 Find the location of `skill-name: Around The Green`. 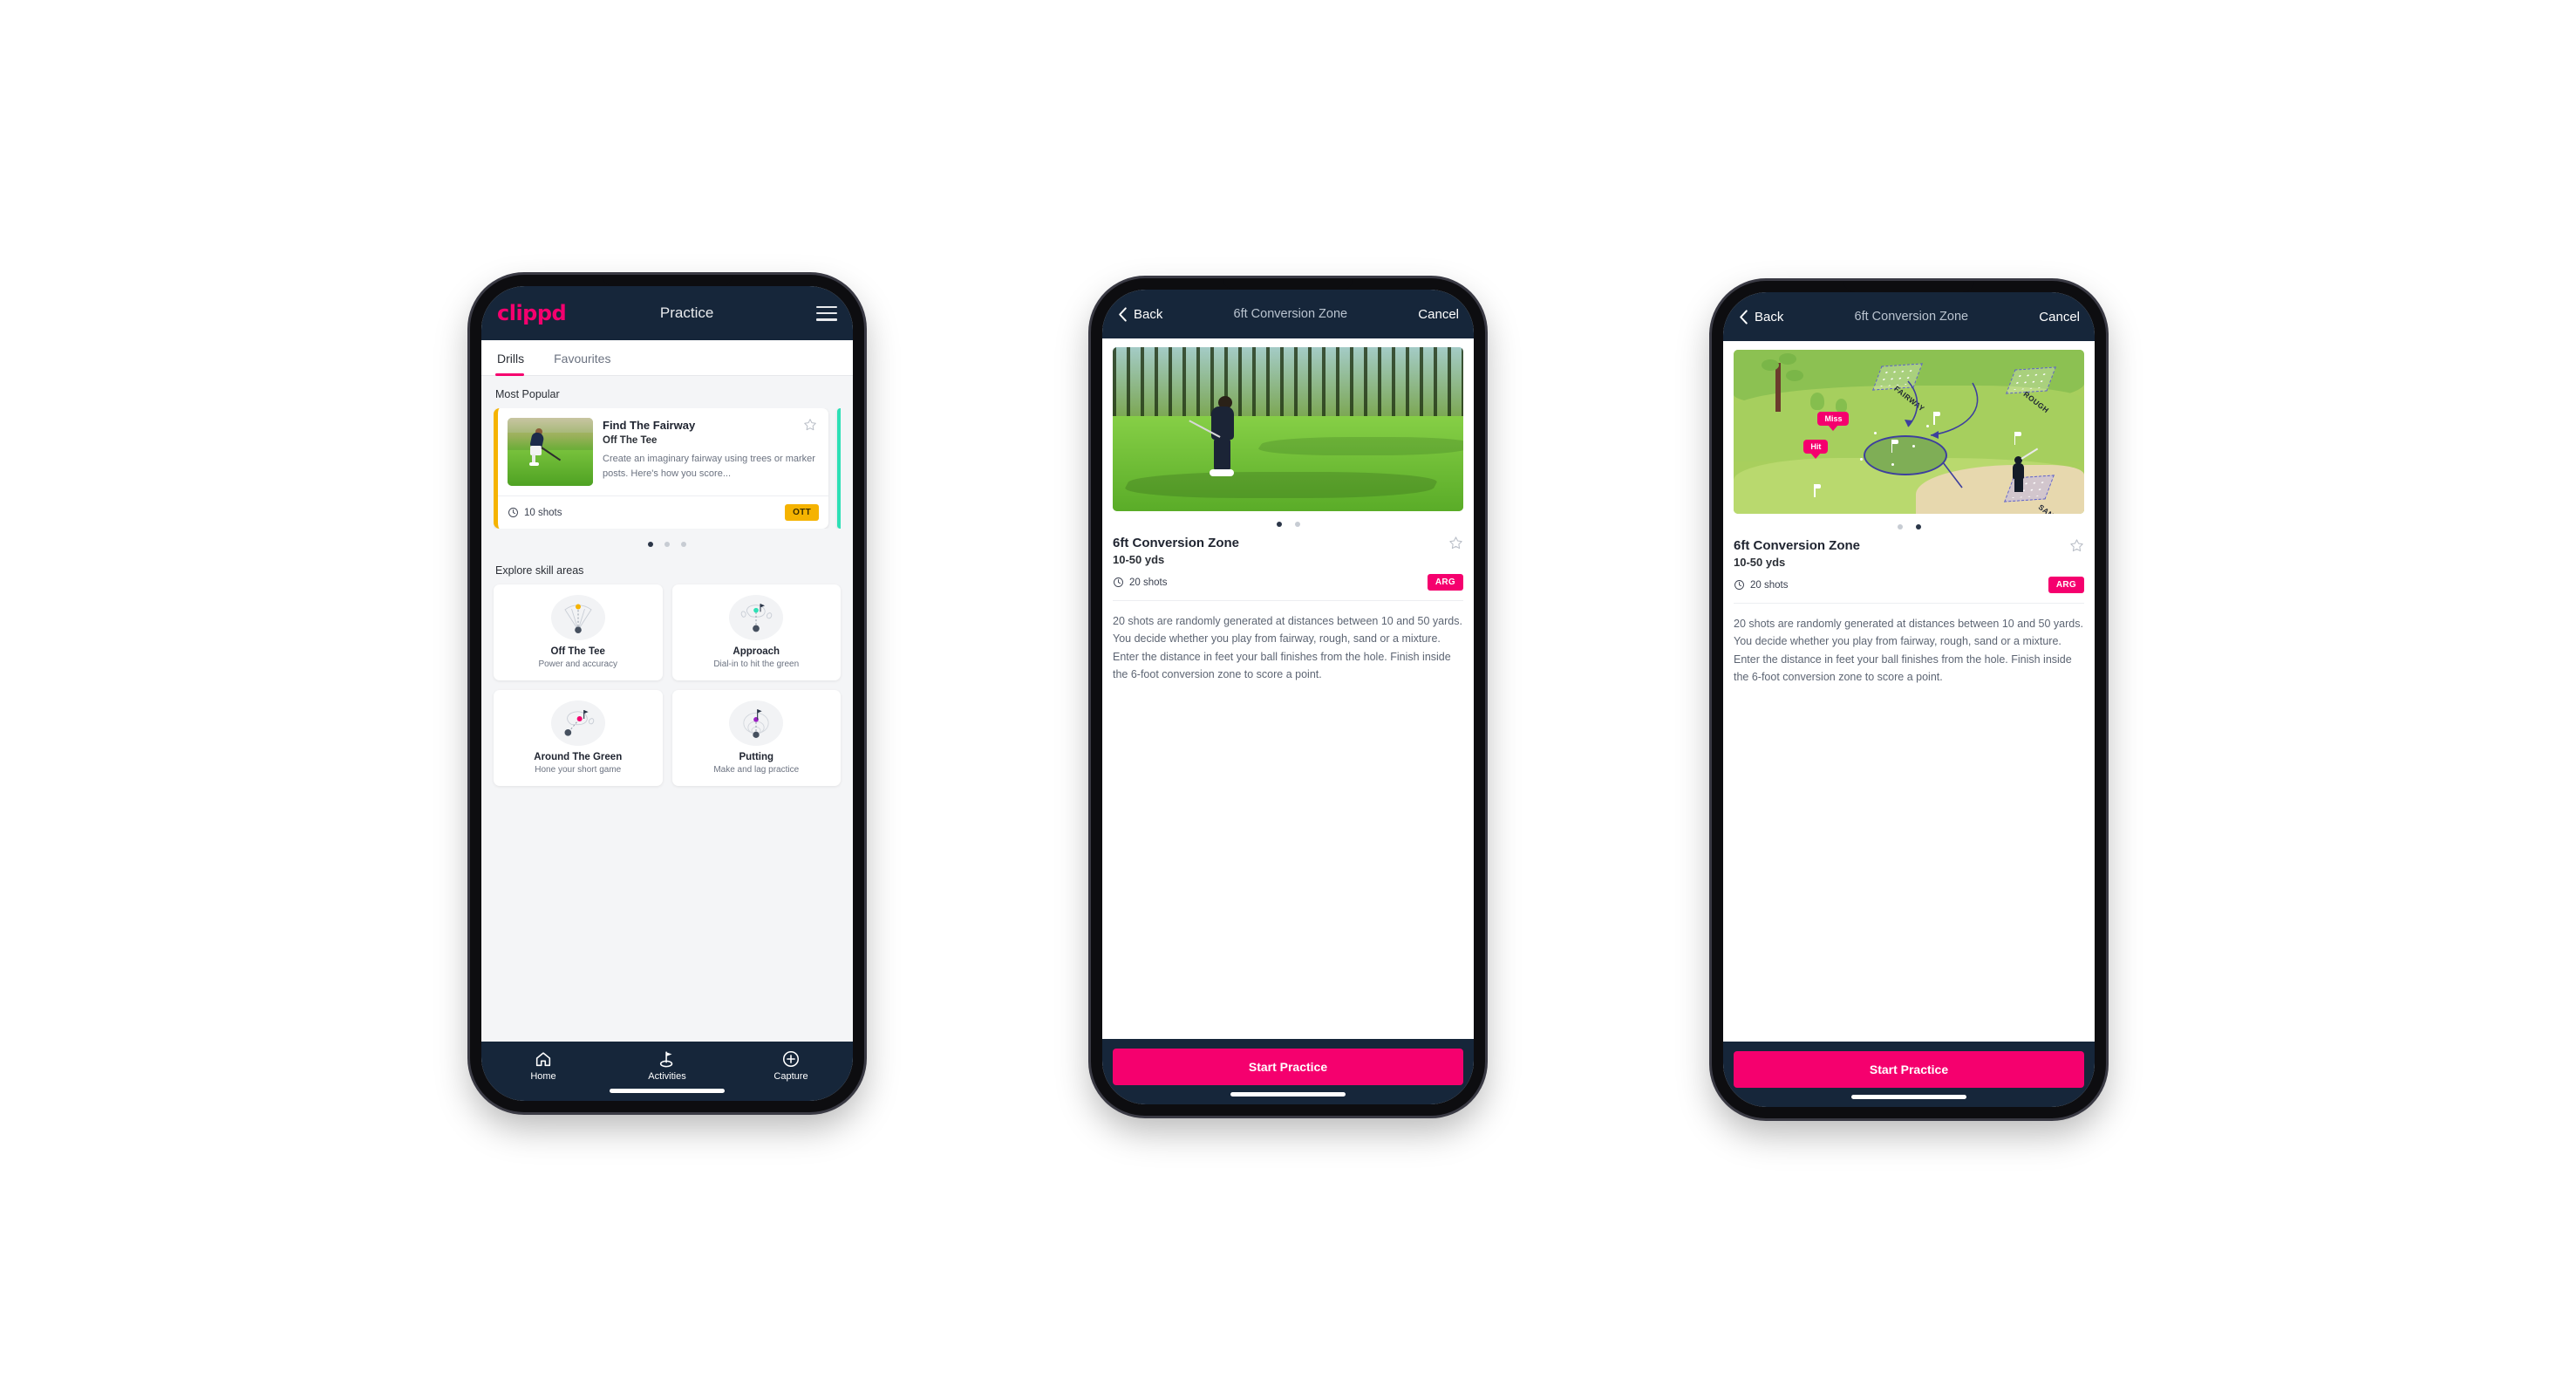

skill-name: Around The Green is located at coordinates (578, 757).